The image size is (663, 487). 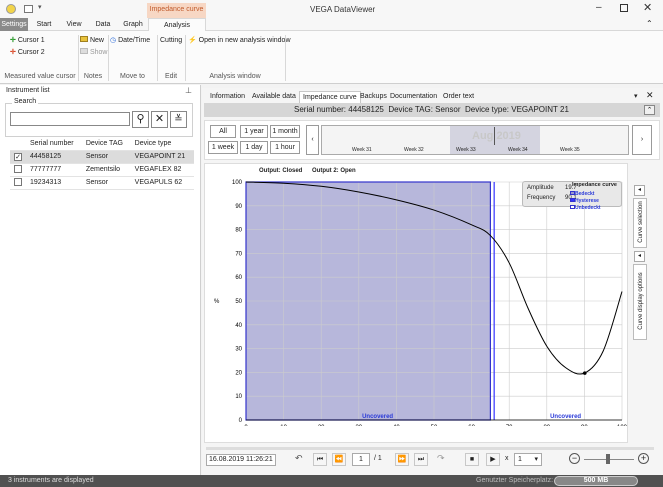 I want to click on cursor2-button: ✛ Cursor 2, so click(x=27, y=52).